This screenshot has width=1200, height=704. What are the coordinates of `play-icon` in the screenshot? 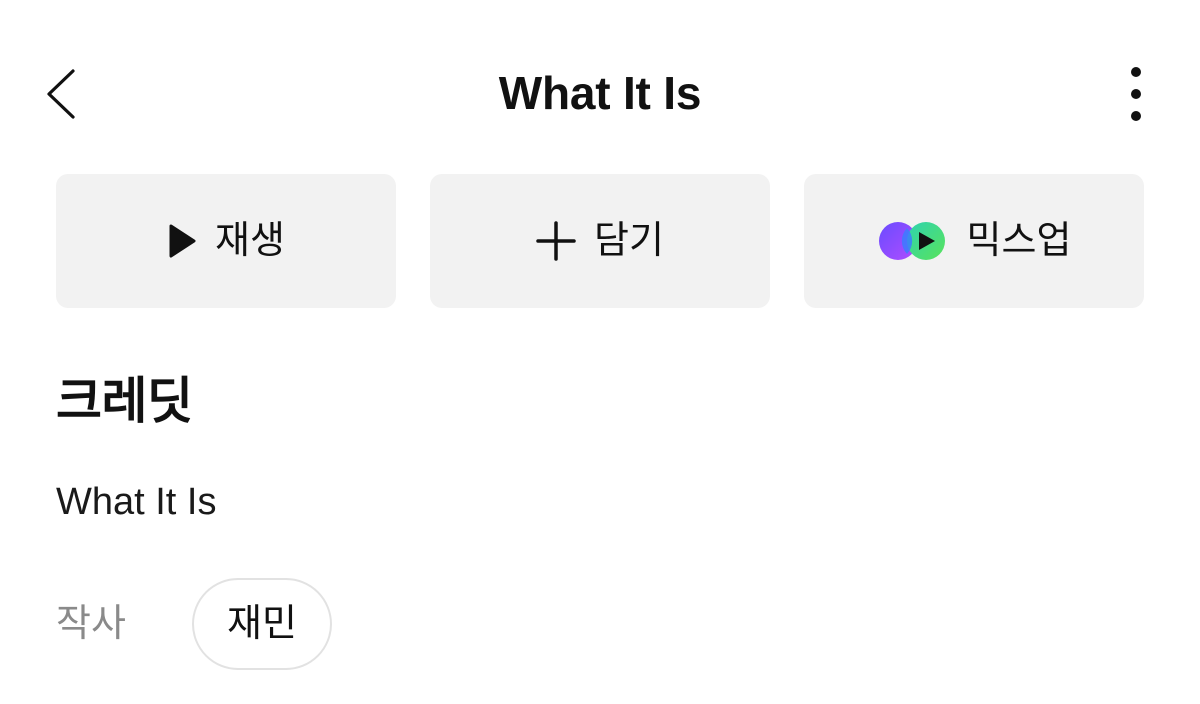 It's located at (182, 241).